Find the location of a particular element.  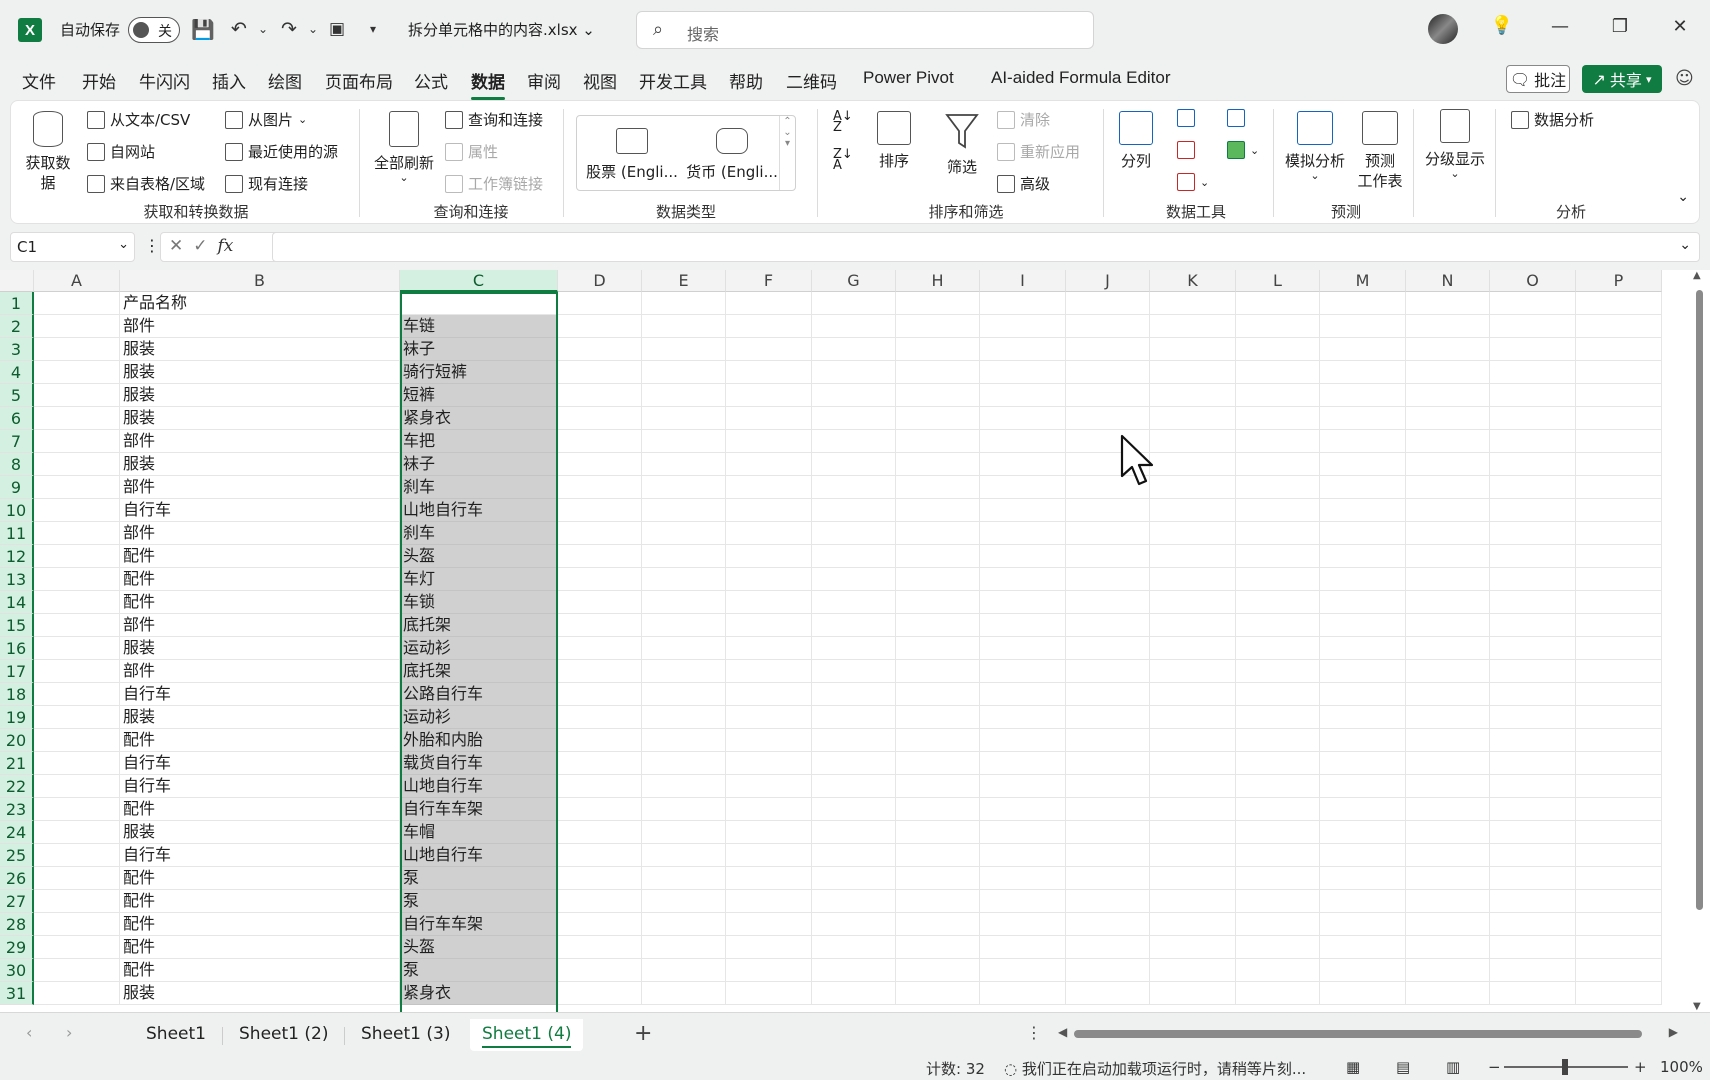

cell-M20 is located at coordinates (1363, 740).